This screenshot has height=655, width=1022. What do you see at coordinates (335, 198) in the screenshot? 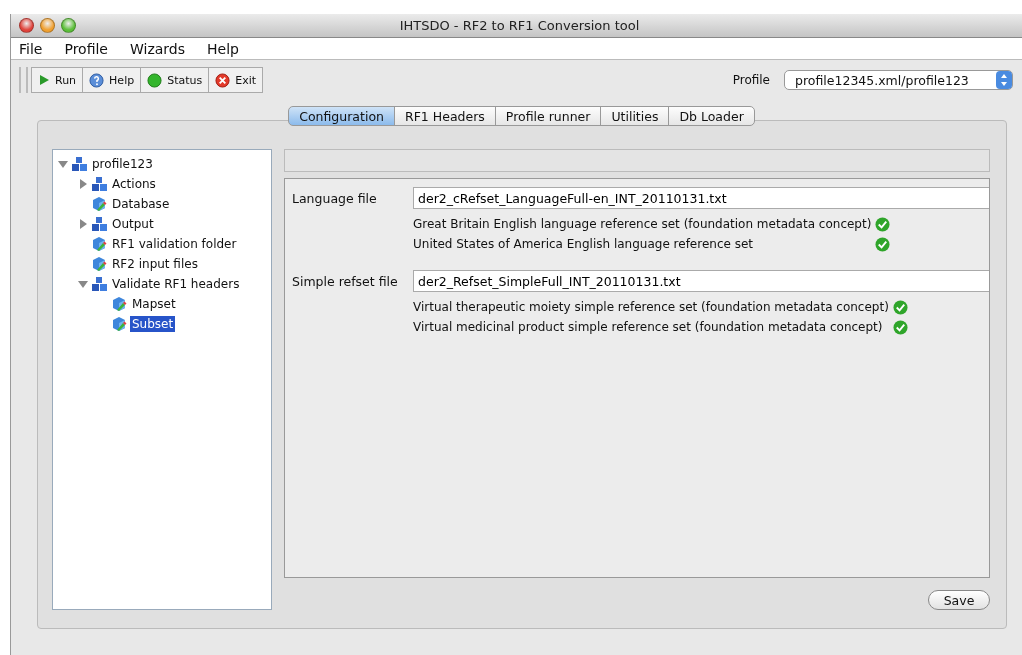
I see `field-label: Language file` at bounding box center [335, 198].